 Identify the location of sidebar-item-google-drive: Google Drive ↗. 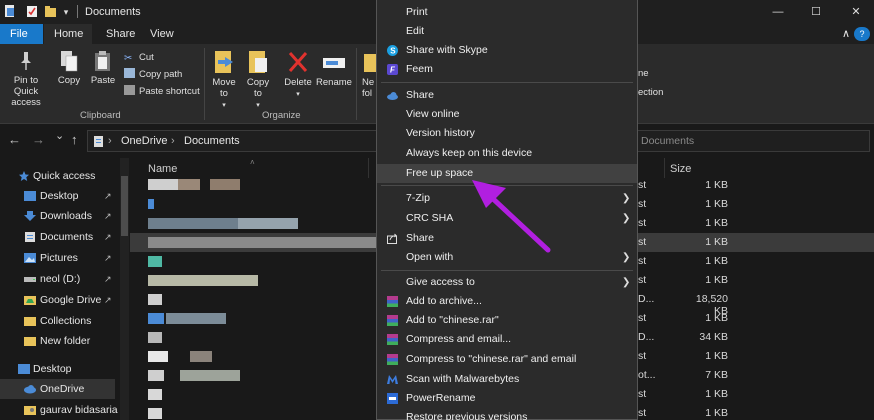
(59, 300).